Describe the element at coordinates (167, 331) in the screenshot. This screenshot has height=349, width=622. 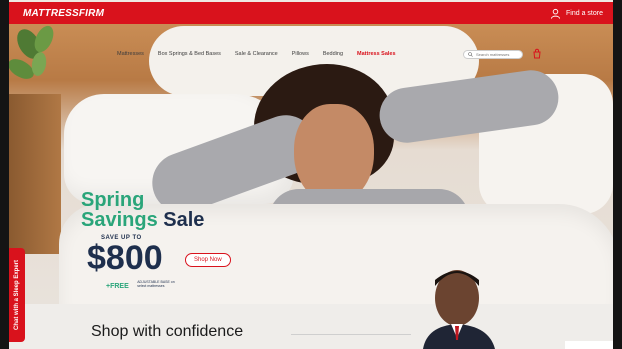
I see `section-title: Shop with confidence` at that location.